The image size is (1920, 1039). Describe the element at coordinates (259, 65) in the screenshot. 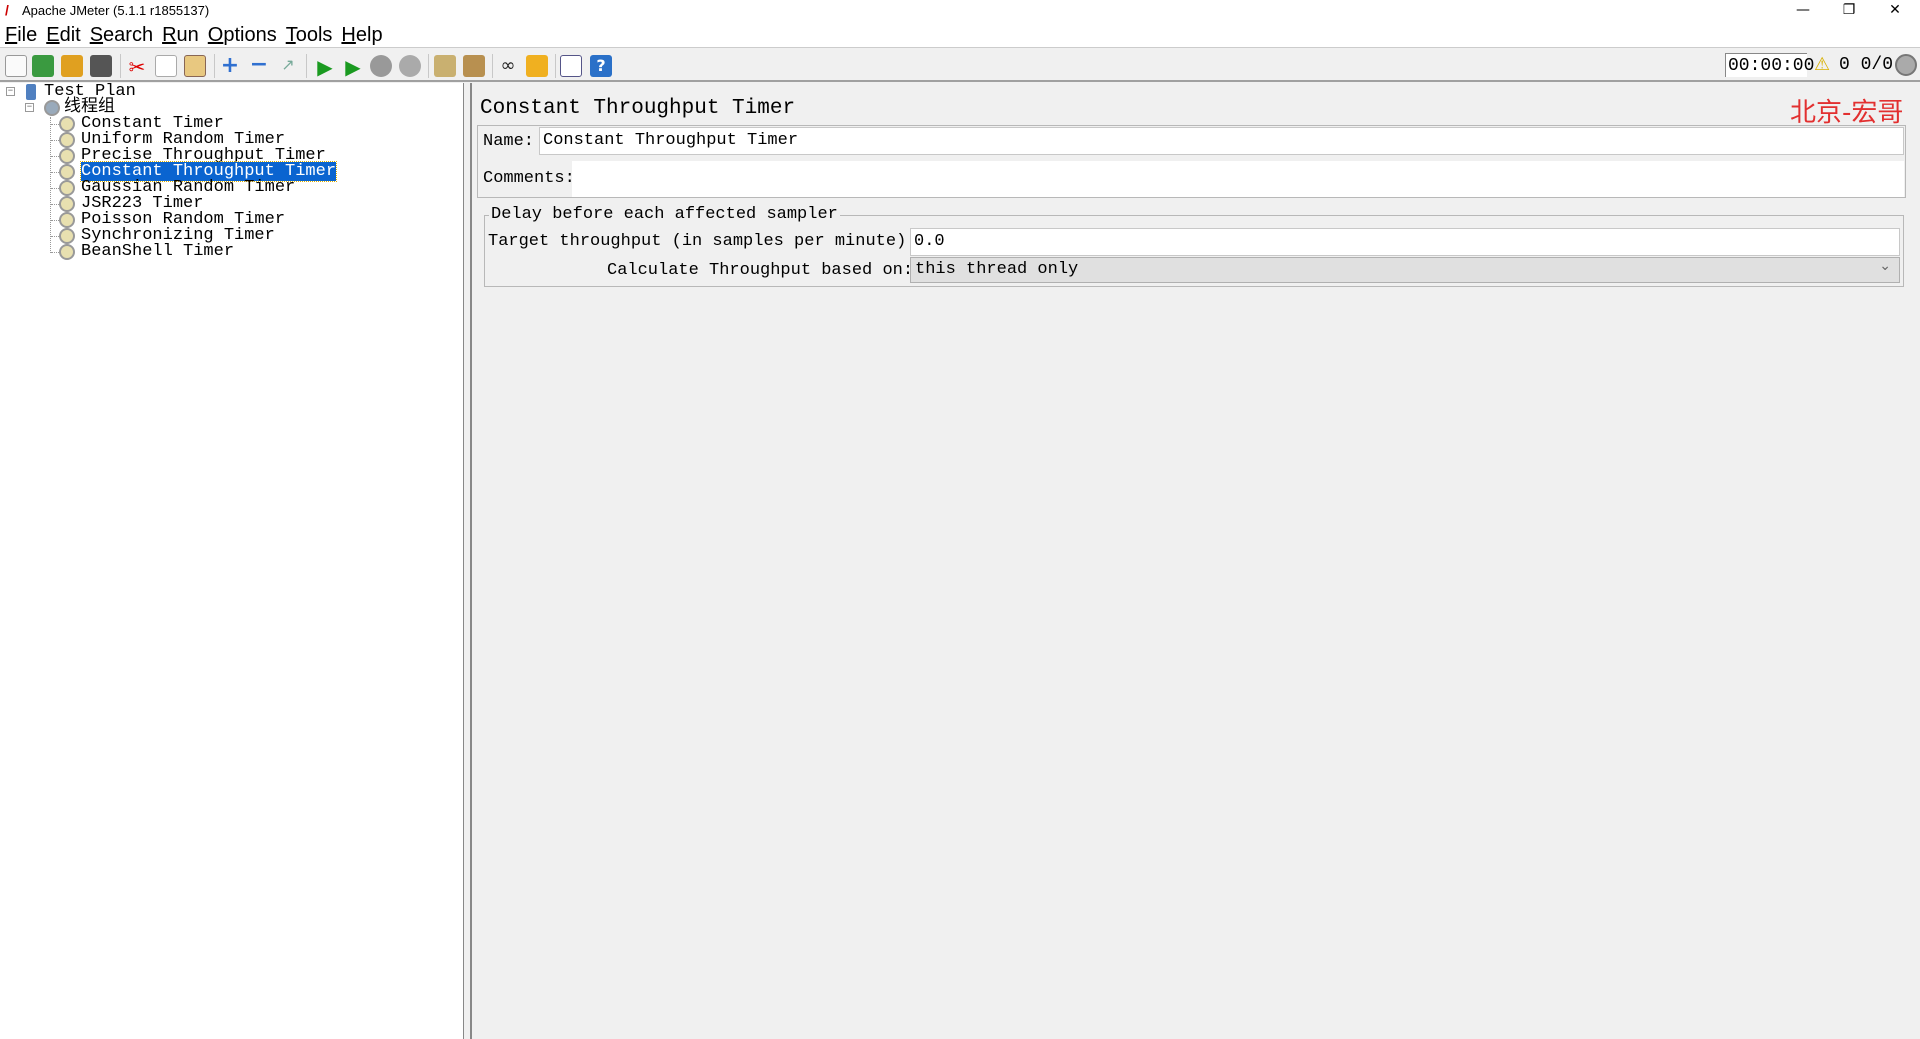

I see `collapse-icon: −` at that location.